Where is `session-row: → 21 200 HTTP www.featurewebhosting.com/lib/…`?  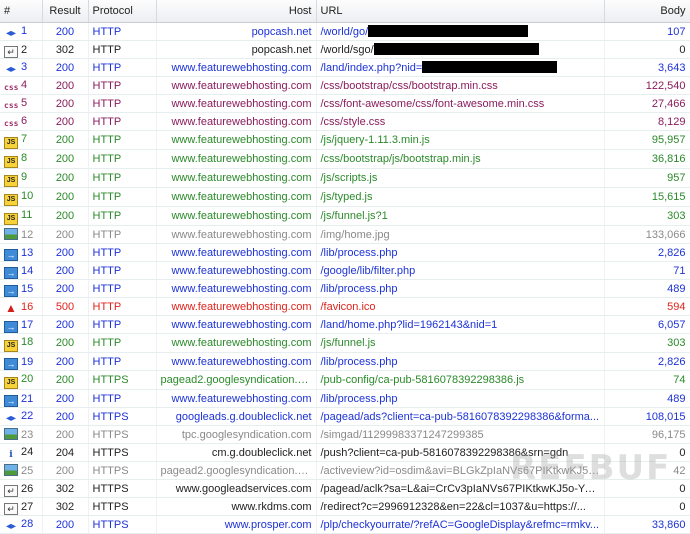
session-row: → 21 200 HTTP www.featurewebhosting.com/lib/… is located at coordinates (345, 398).